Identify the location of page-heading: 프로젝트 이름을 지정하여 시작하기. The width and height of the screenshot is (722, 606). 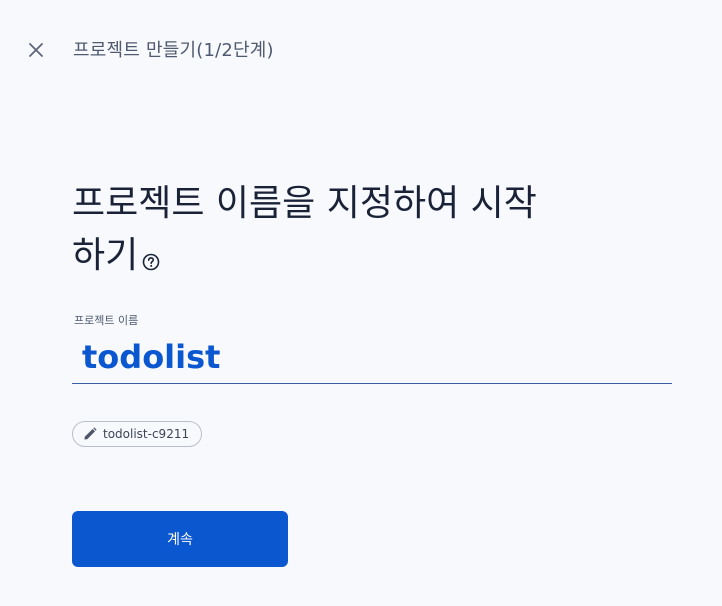
(307, 230).